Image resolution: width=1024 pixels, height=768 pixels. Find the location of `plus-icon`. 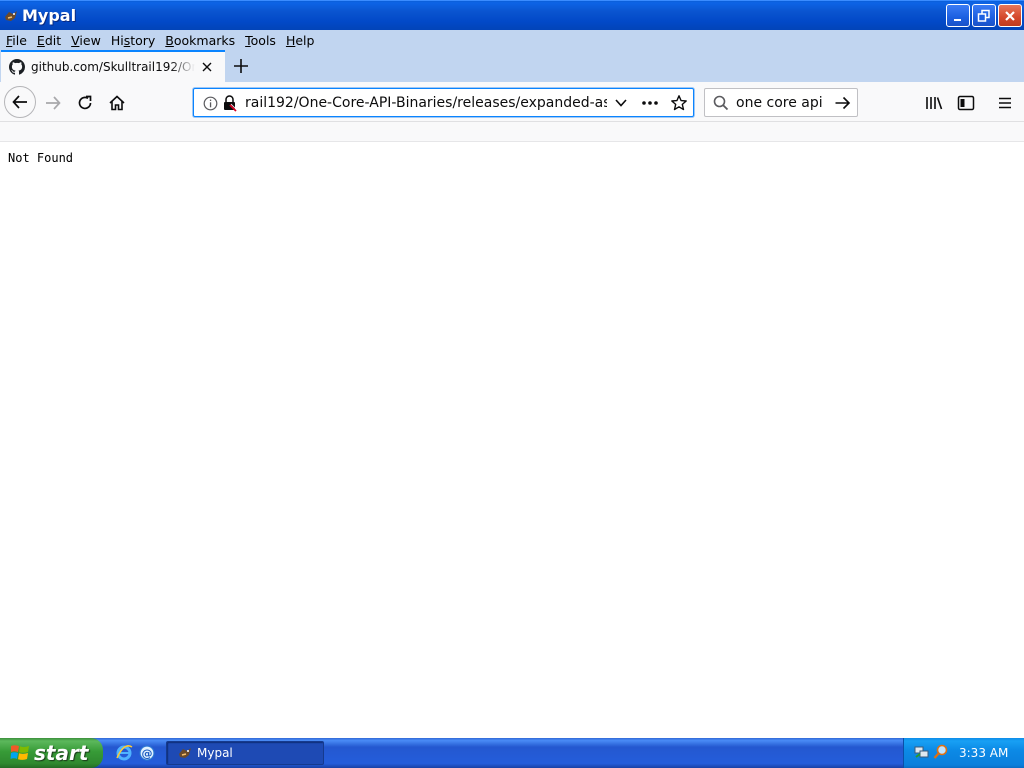

plus-icon is located at coordinates (241, 66).